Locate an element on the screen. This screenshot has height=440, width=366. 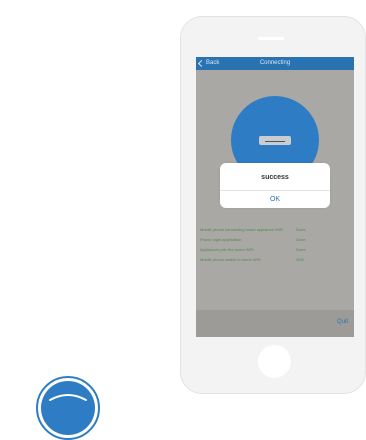
list-item: Phone login application Done is located at coordinates (259, 239).